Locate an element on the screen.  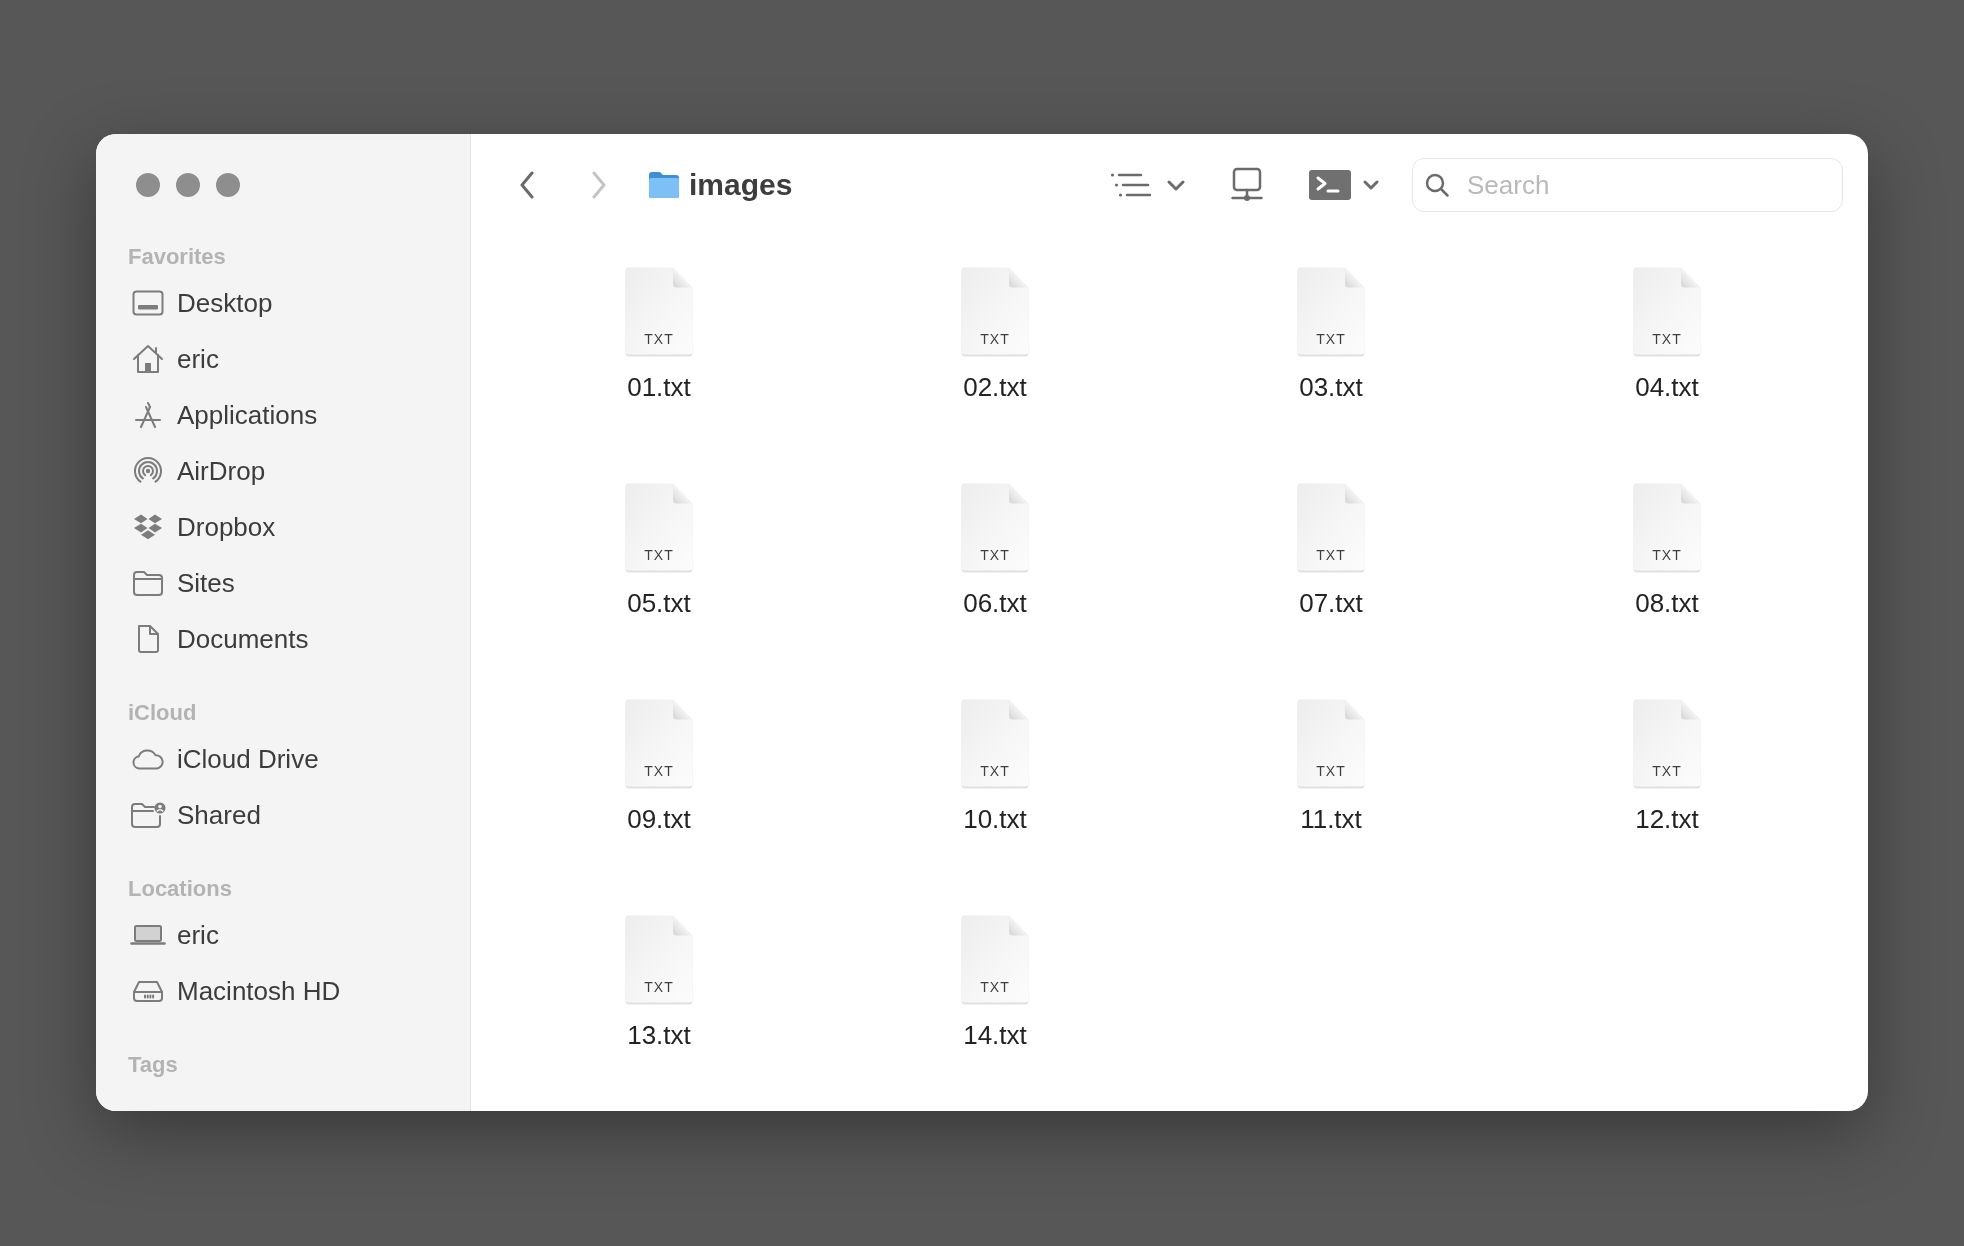
chevron-left-icon is located at coordinates (527, 185).